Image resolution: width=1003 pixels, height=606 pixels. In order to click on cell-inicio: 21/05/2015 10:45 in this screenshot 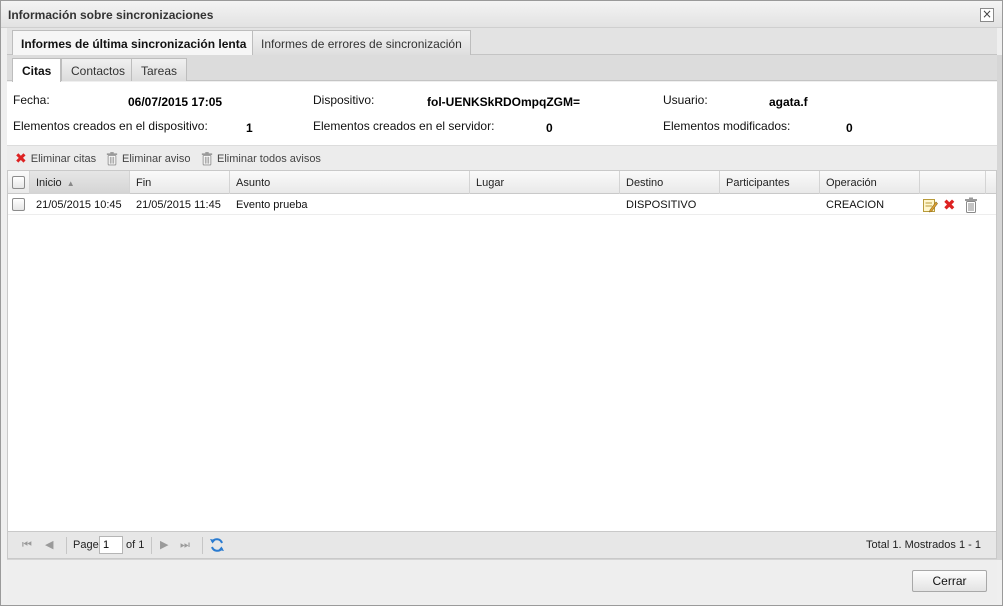, I will do `click(79, 205)`.